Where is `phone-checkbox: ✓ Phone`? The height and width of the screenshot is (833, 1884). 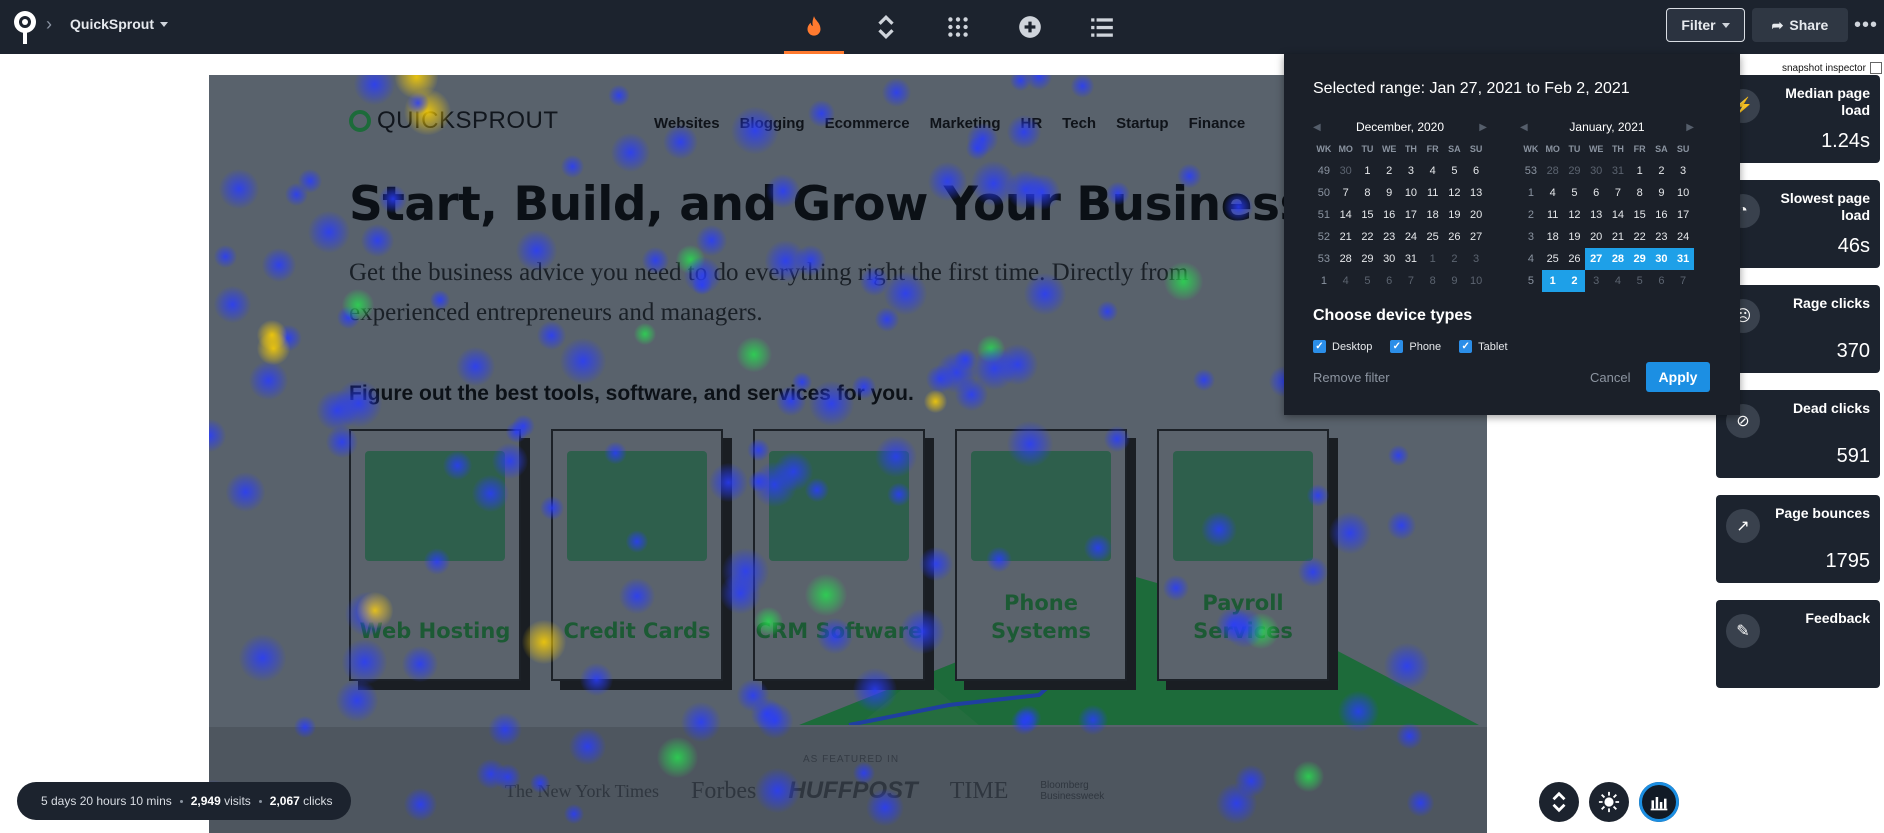 phone-checkbox: ✓ Phone is located at coordinates (1415, 346).